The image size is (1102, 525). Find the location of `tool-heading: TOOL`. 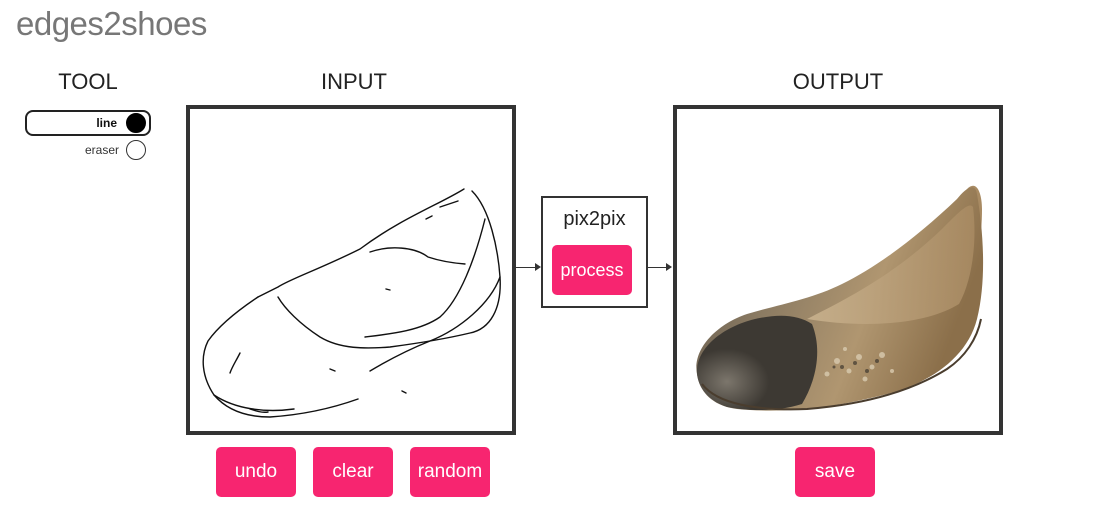

tool-heading: TOOL is located at coordinates (88, 81).